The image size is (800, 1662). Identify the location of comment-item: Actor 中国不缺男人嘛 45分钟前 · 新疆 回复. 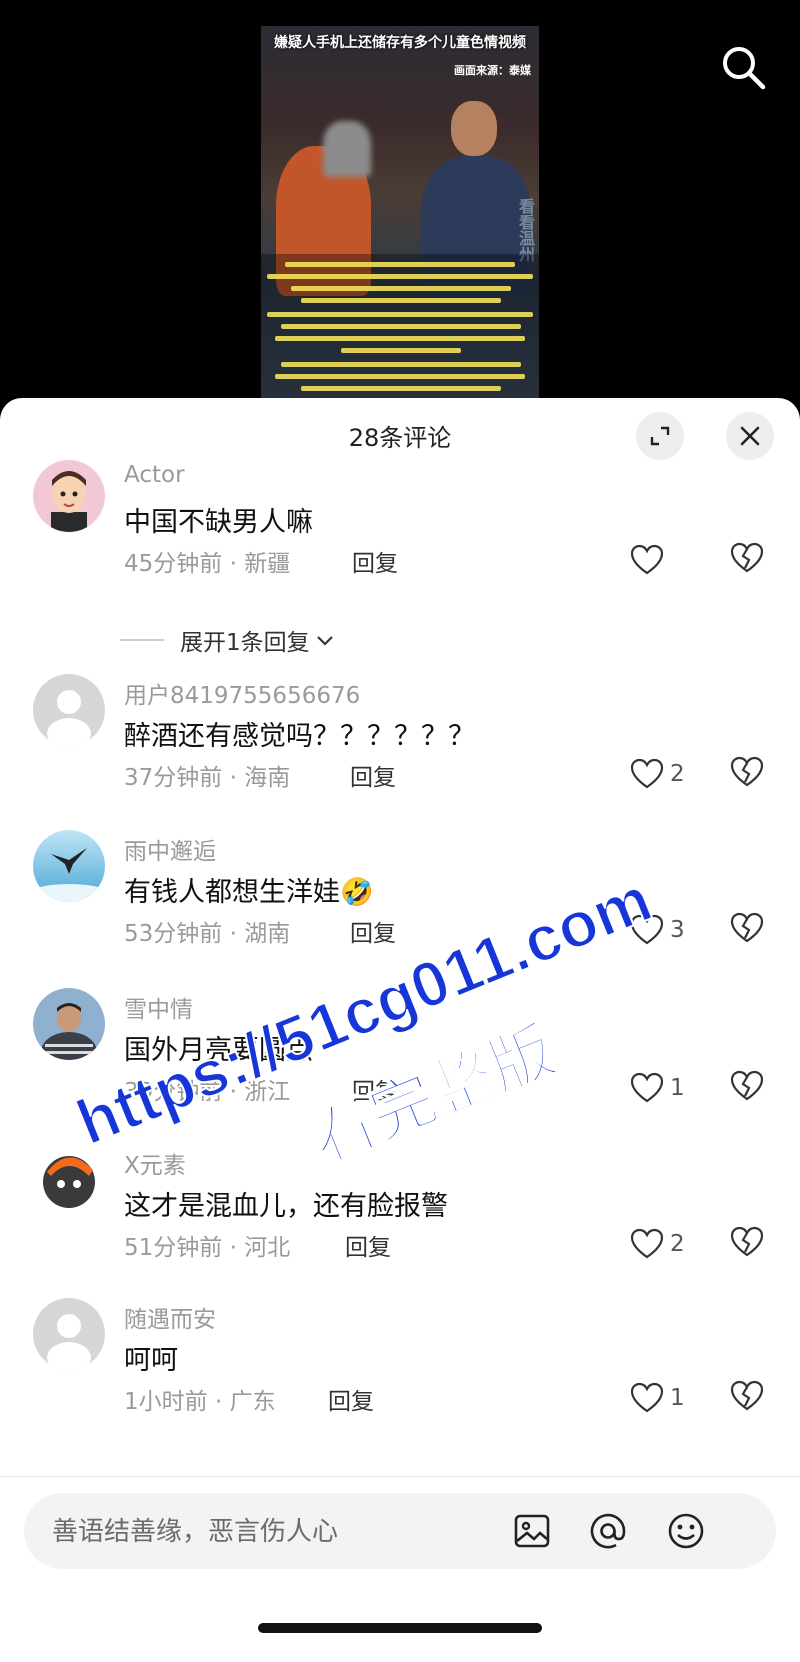
(400, 530).